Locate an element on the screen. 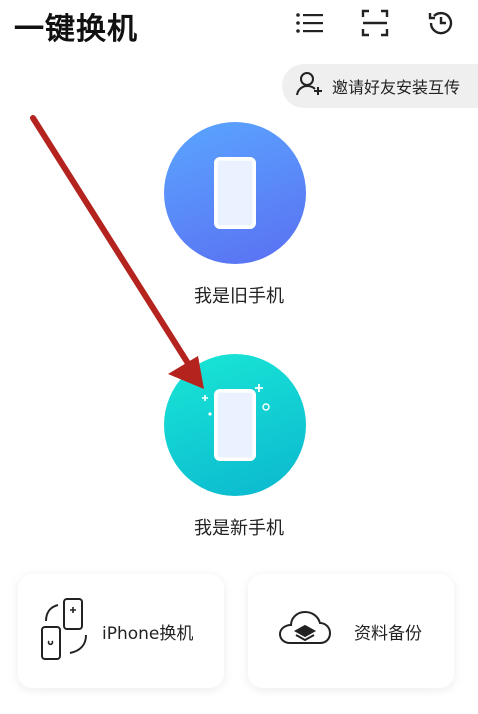 The height and width of the screenshot is (714, 478). new-phone-label: 我是新手机 is located at coordinates (239, 528).